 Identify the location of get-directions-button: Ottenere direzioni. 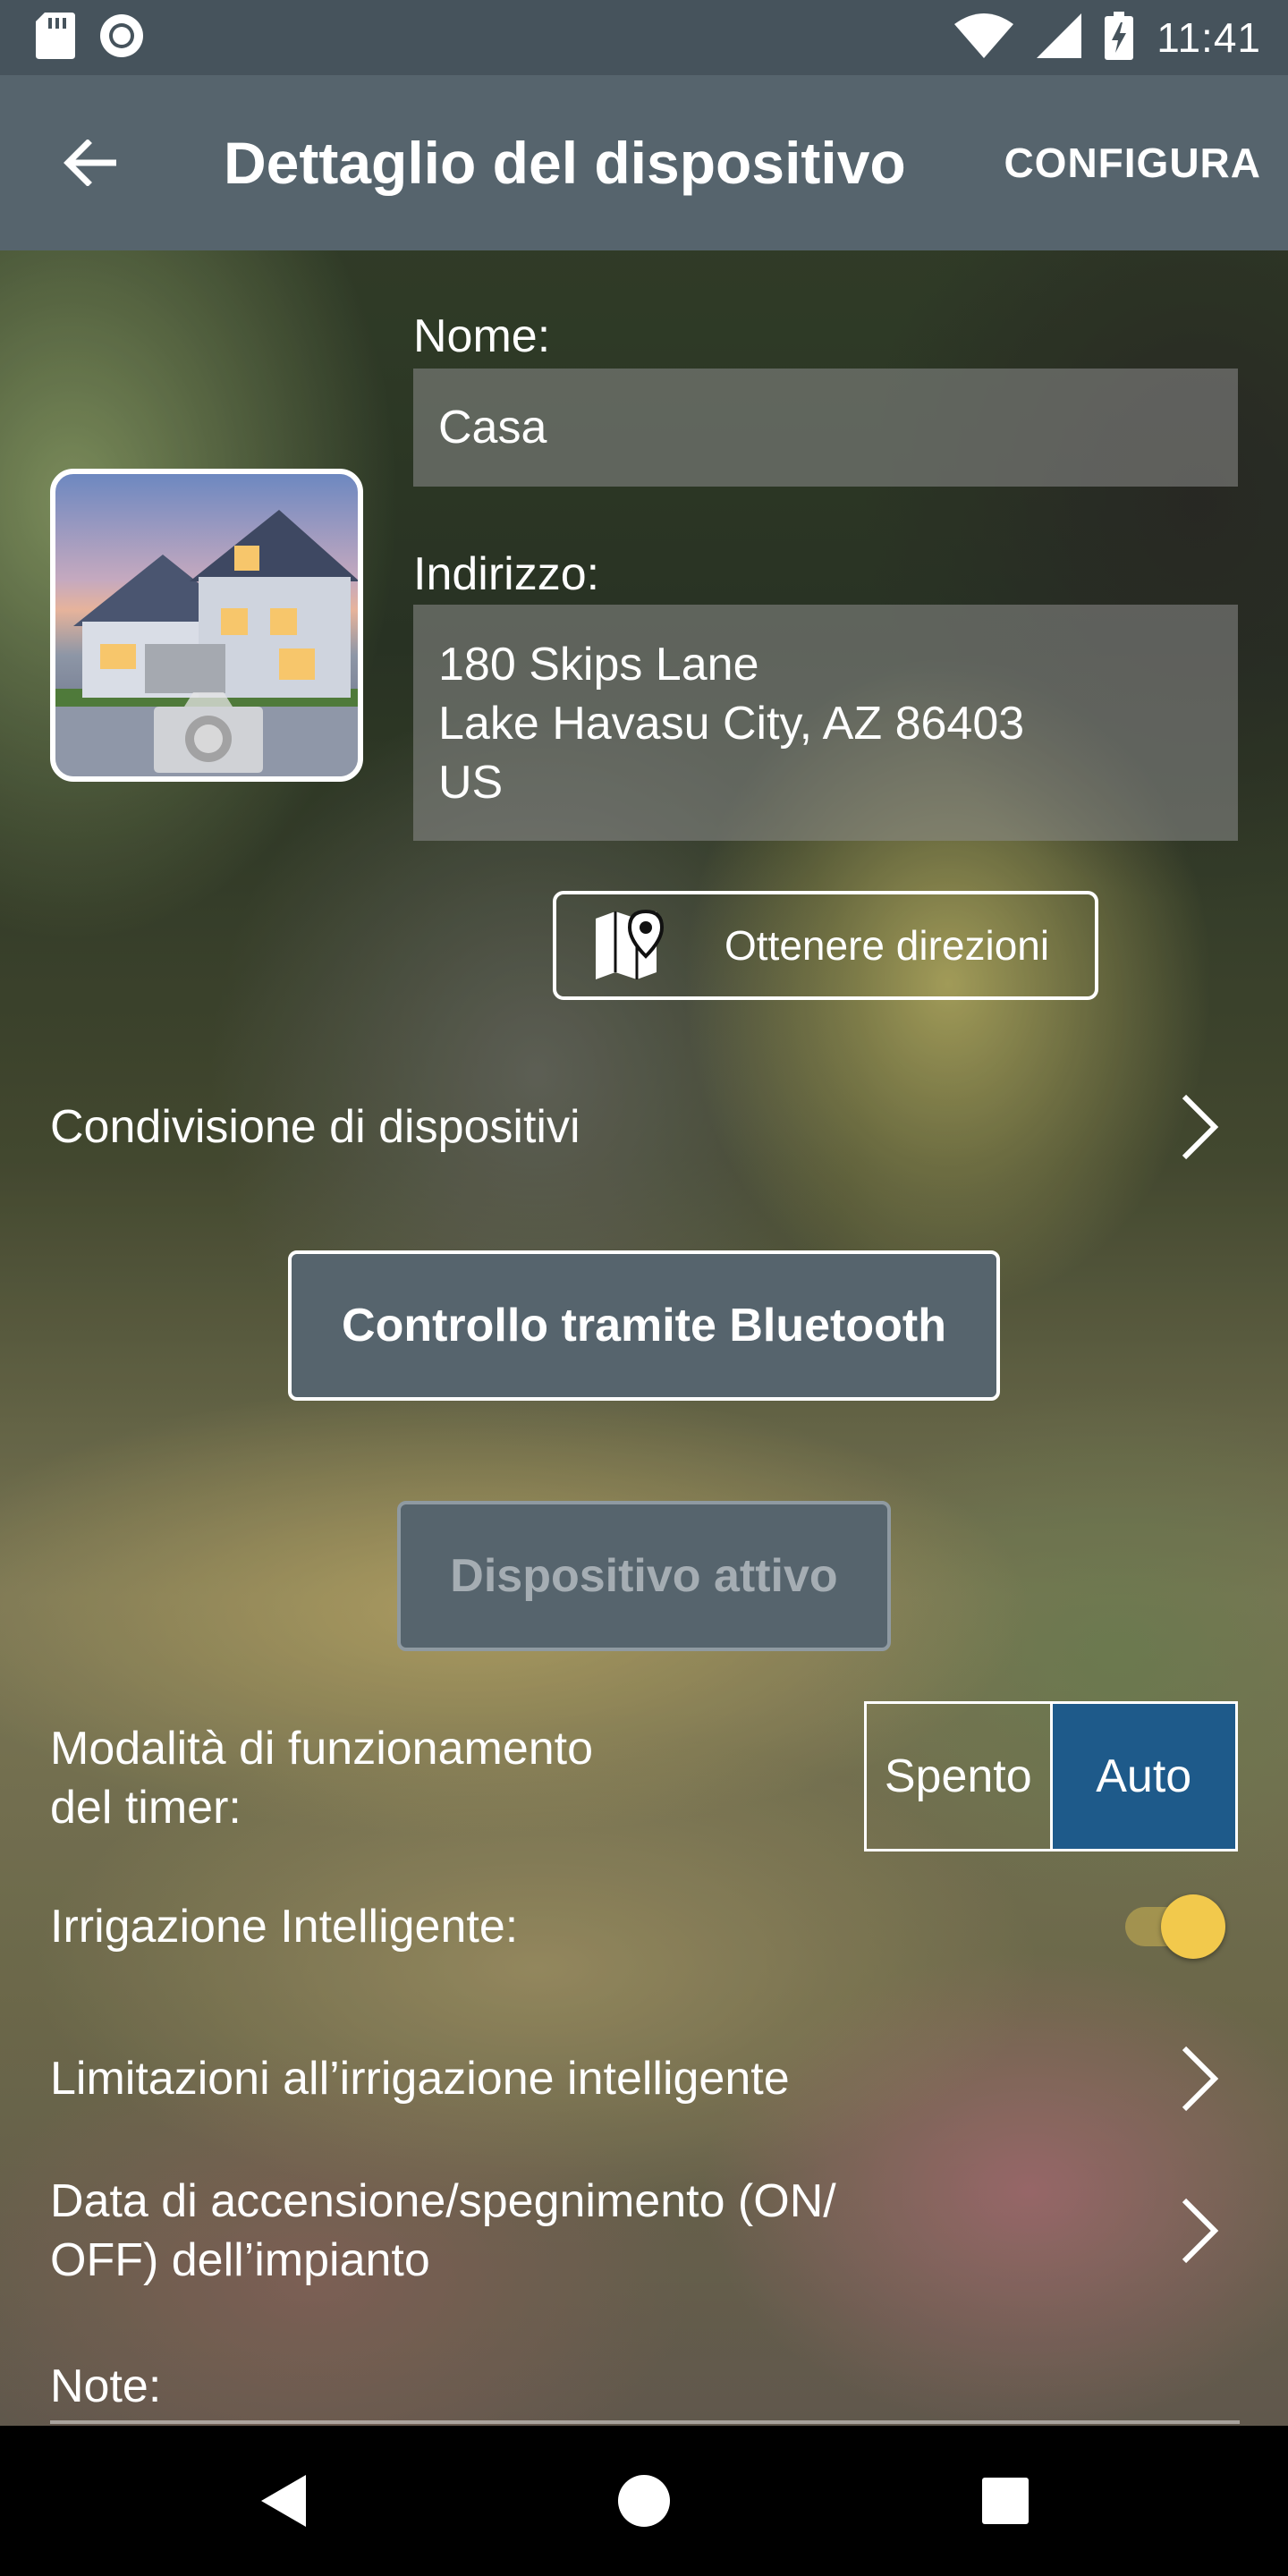
(825, 945).